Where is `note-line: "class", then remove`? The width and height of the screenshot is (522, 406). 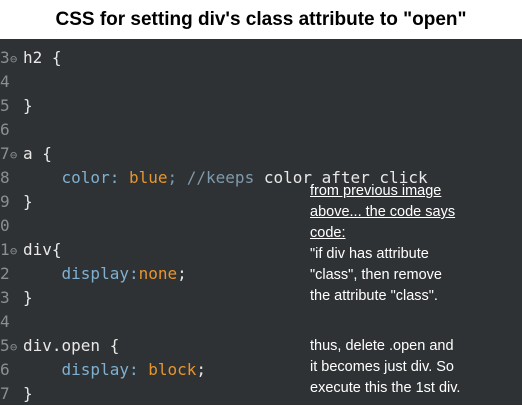
note-line: "class", then remove is located at coordinates (376, 275).